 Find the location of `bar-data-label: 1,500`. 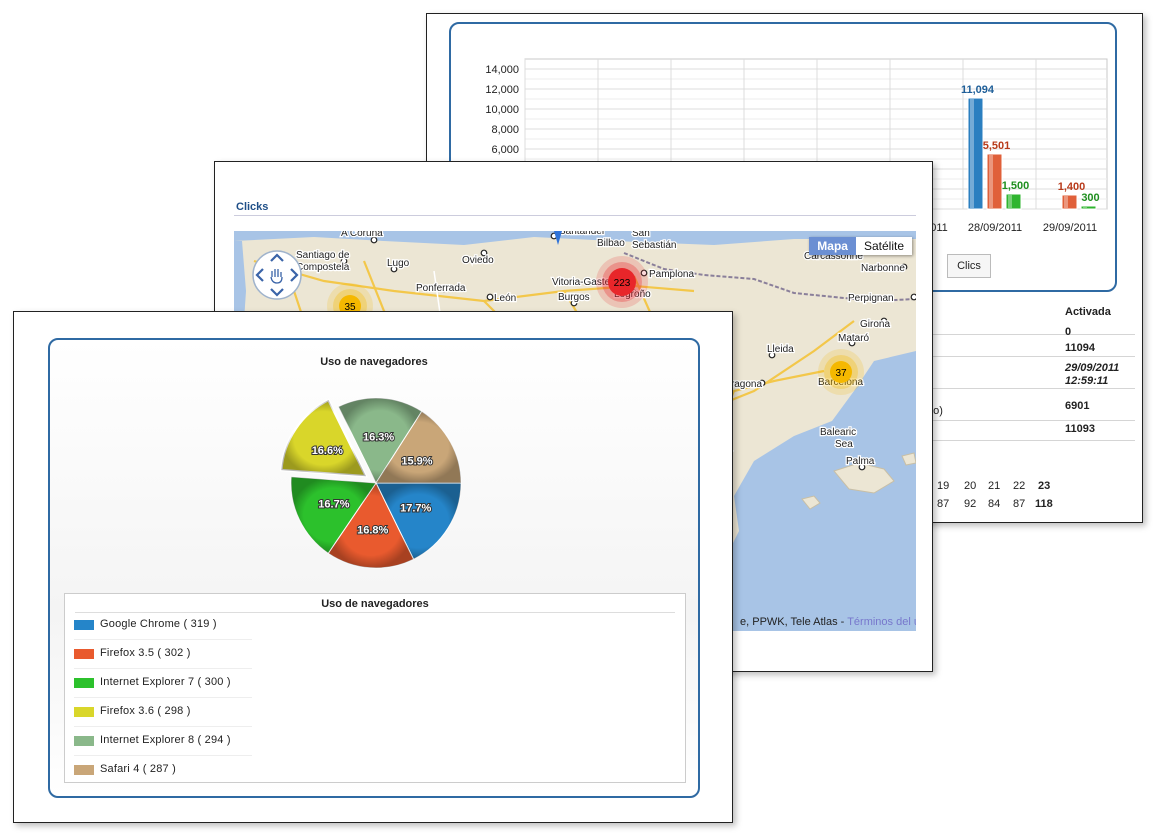

bar-data-label: 1,500 is located at coordinates (1016, 186).